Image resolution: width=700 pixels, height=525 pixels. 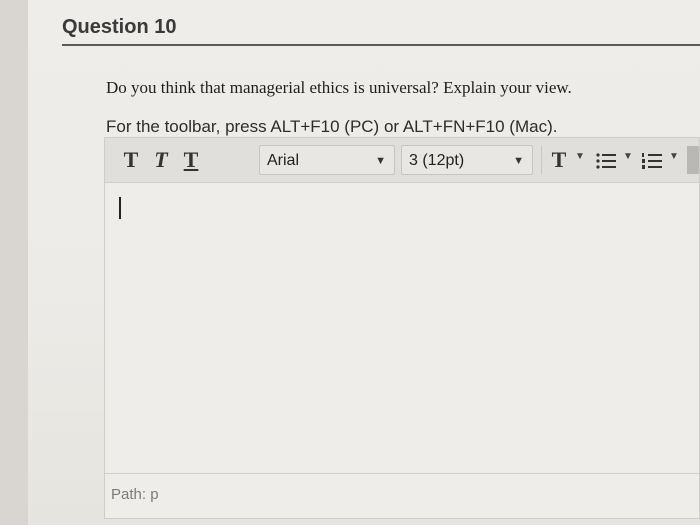 I want to click on element-path: Path: p, so click(x=135, y=494).